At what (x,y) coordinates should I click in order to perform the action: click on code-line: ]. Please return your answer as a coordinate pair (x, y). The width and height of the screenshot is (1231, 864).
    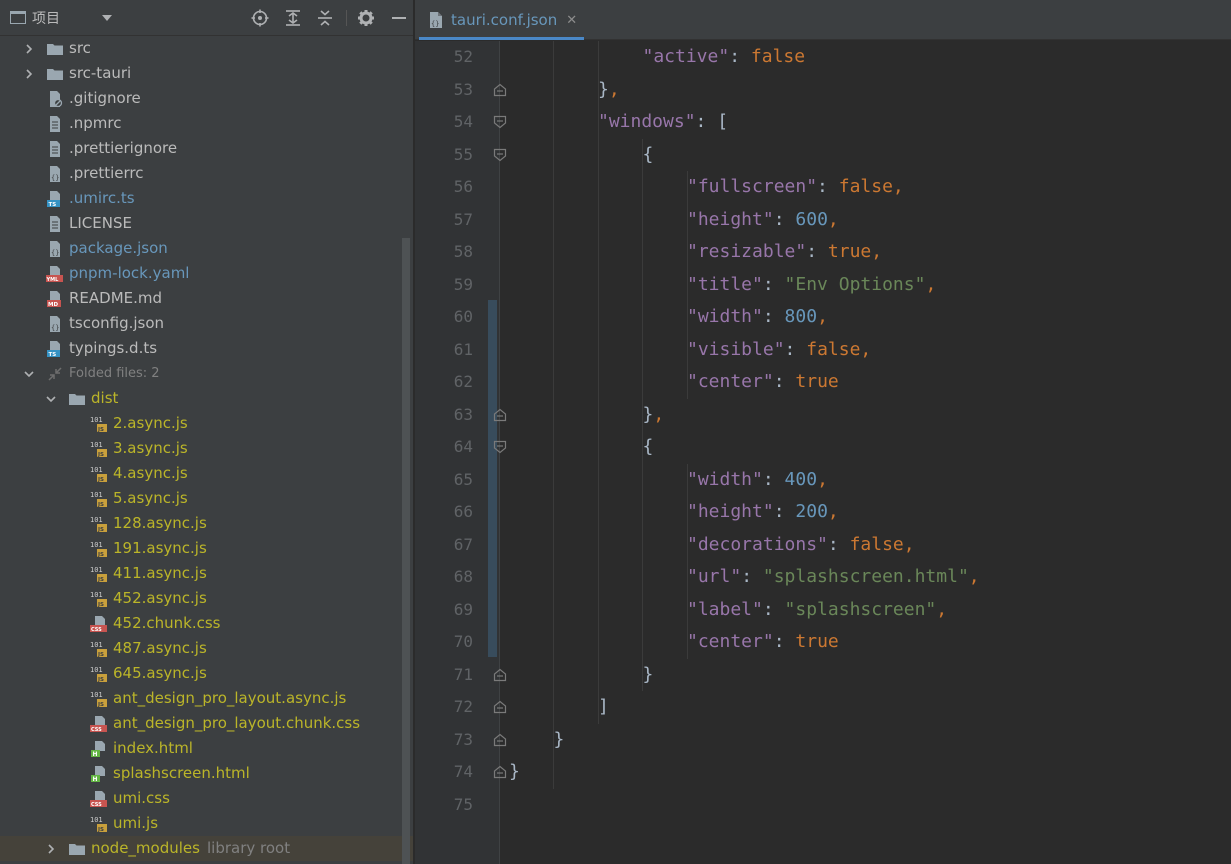
    Looking at the image, I should click on (603, 707).